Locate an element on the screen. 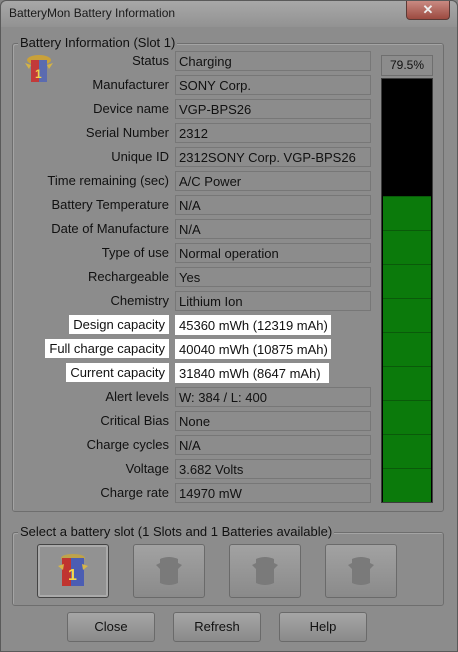 Image resolution: width=458 pixels, height=652 pixels. field-value: 31840 mWh (8647 mAh) is located at coordinates (252, 373).